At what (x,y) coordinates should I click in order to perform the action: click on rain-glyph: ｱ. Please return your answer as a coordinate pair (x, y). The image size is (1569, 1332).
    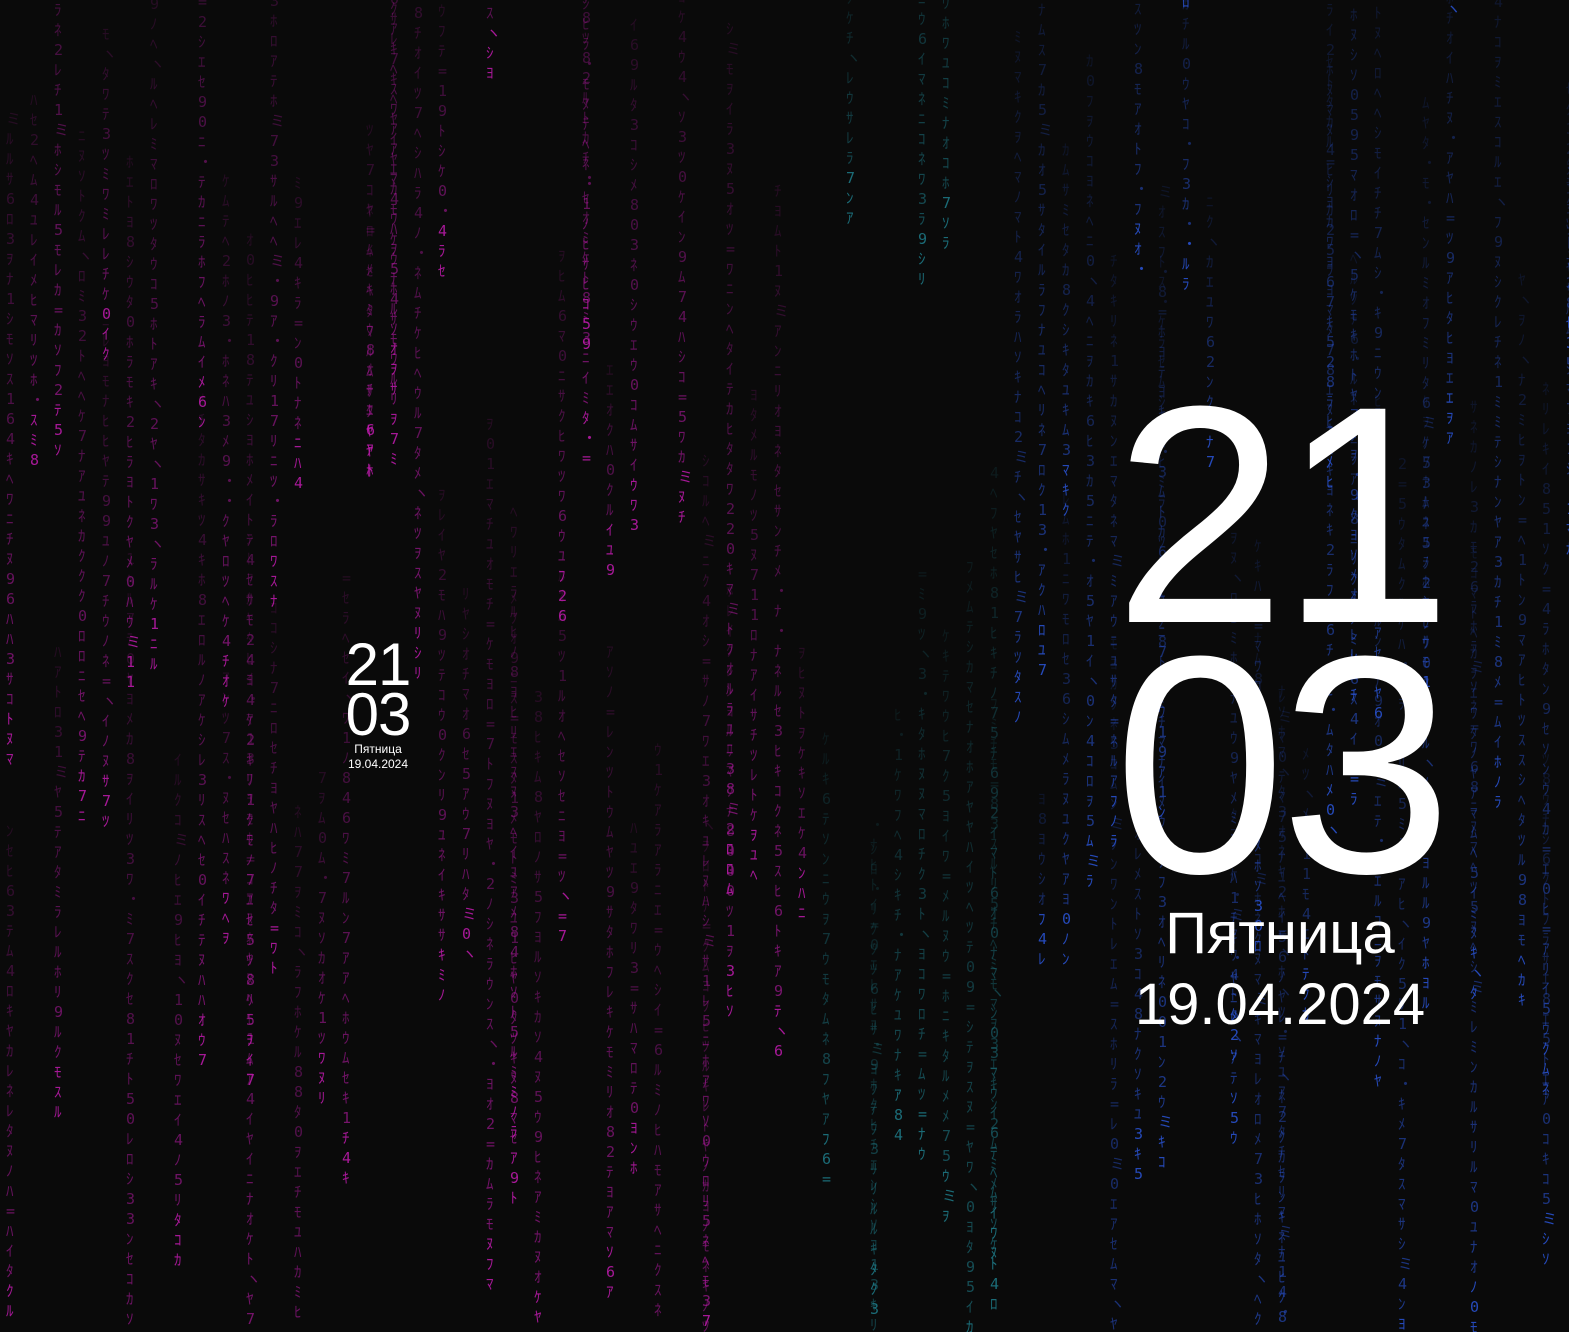
    Looking at the image, I should click on (274, 61).